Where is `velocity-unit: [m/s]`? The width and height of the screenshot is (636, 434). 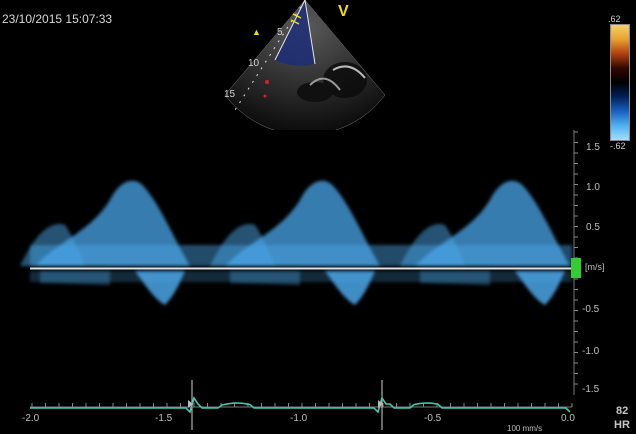
velocity-unit: [m/s] is located at coordinates (595, 267).